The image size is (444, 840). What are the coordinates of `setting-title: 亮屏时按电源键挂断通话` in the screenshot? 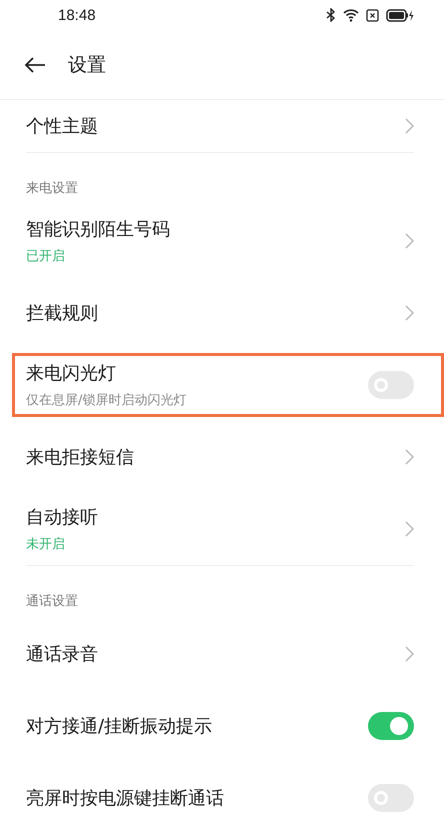 It's located at (125, 798).